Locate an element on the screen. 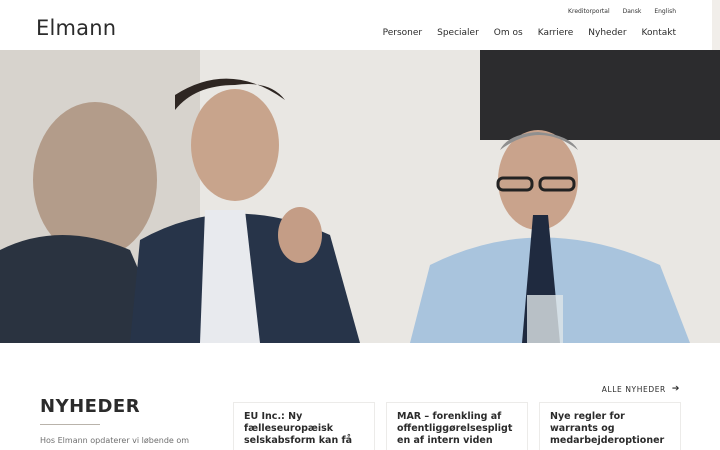 This screenshot has height=450, width=720. utility-link-kreditorportal: Kreditorportal is located at coordinates (589, 11).